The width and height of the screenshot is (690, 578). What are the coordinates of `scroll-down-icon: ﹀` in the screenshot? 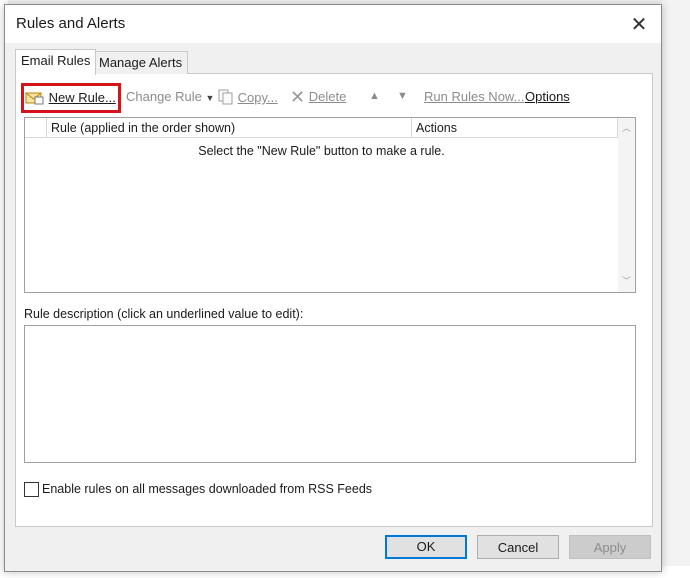 It's located at (626, 281).